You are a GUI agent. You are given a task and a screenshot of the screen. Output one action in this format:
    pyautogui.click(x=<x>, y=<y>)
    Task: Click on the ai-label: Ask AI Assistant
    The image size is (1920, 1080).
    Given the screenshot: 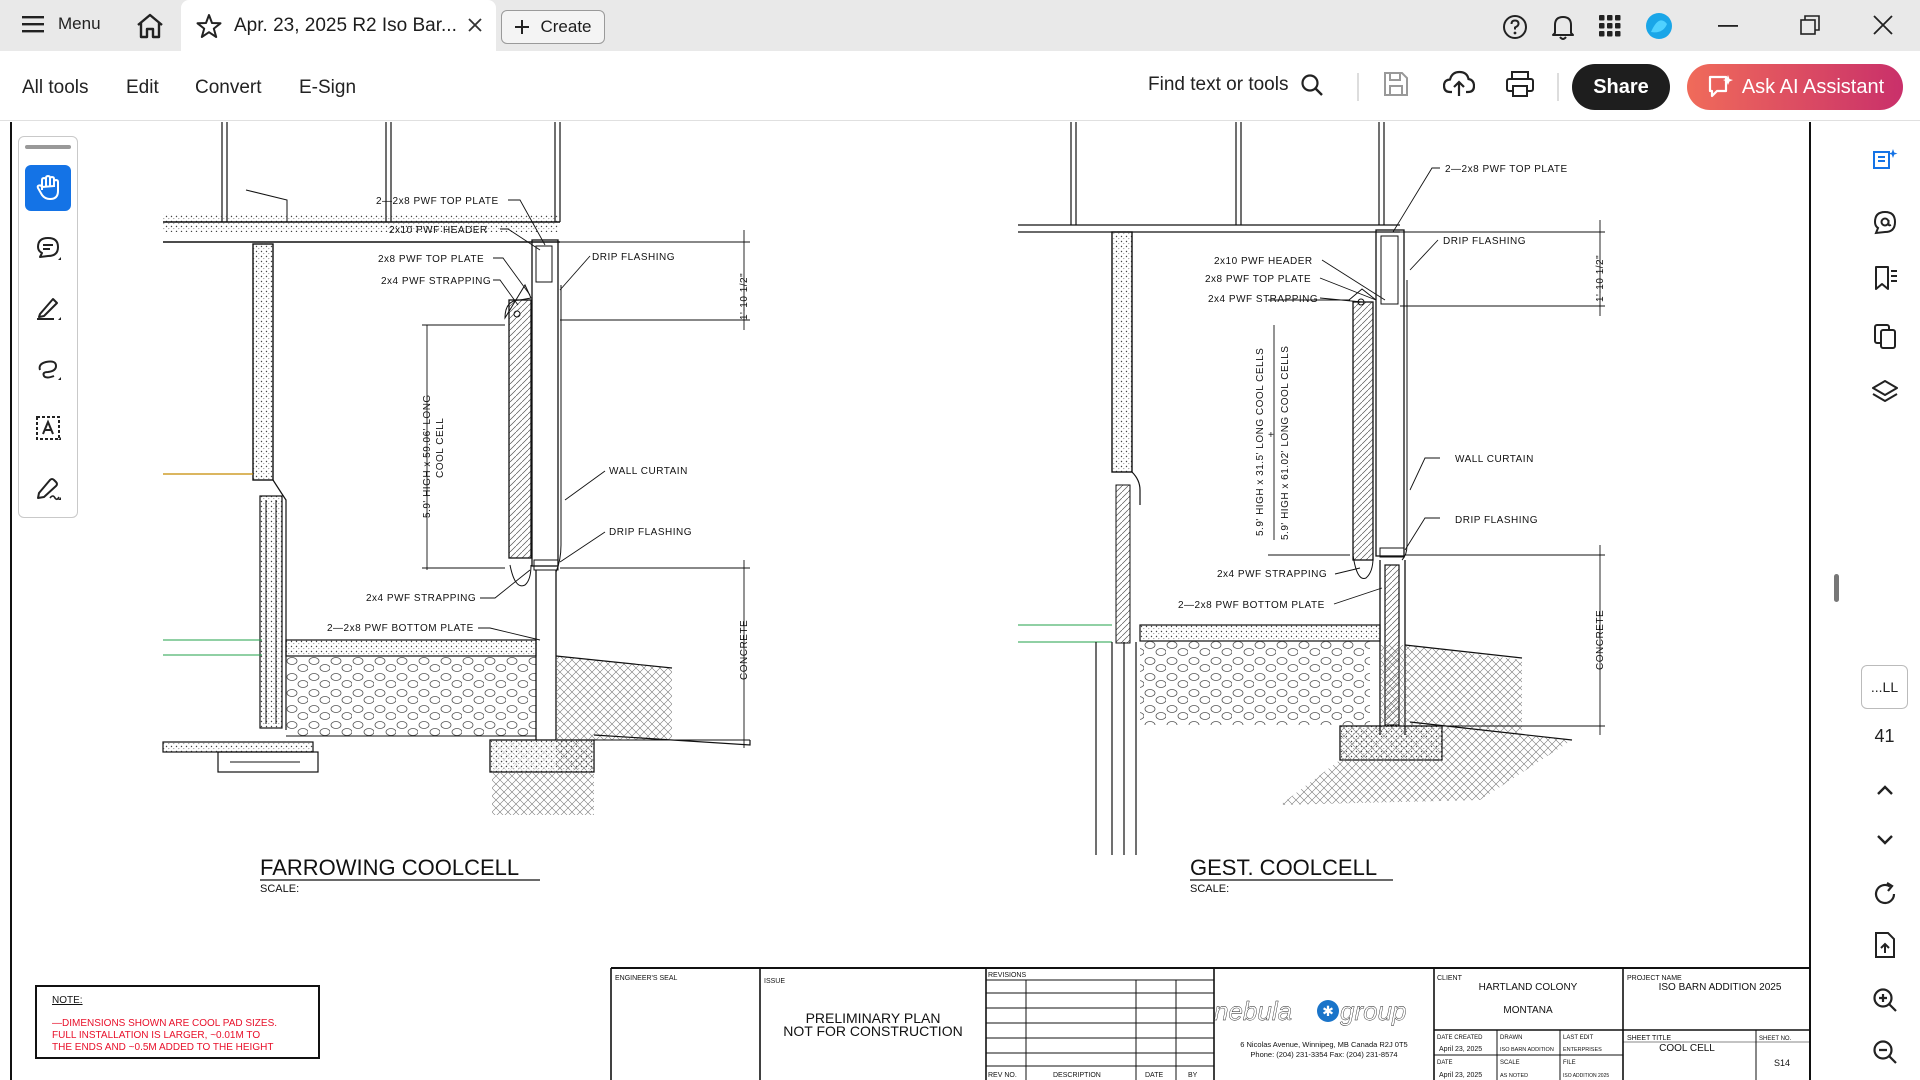 What is the action you would take?
    pyautogui.click(x=1813, y=86)
    